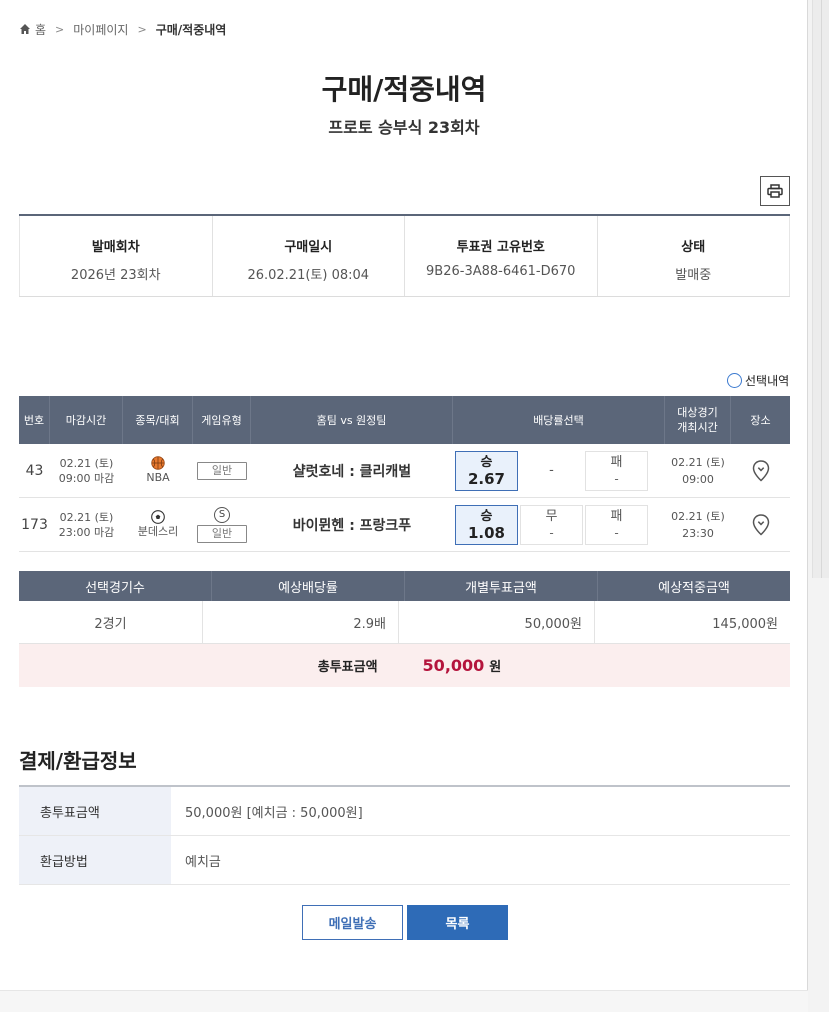  Describe the element at coordinates (404, 811) in the screenshot. I see `payment-row-total: 총투표금액 50,000원 [예치금 : 50,000원]` at that location.